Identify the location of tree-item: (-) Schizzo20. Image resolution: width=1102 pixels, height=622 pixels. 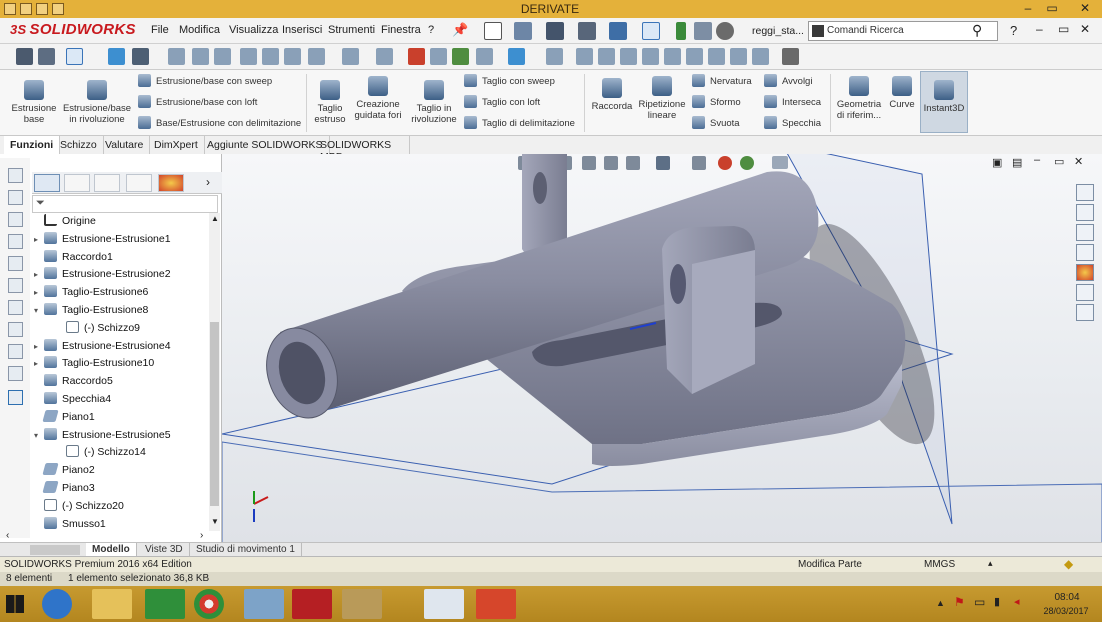
(79, 507).